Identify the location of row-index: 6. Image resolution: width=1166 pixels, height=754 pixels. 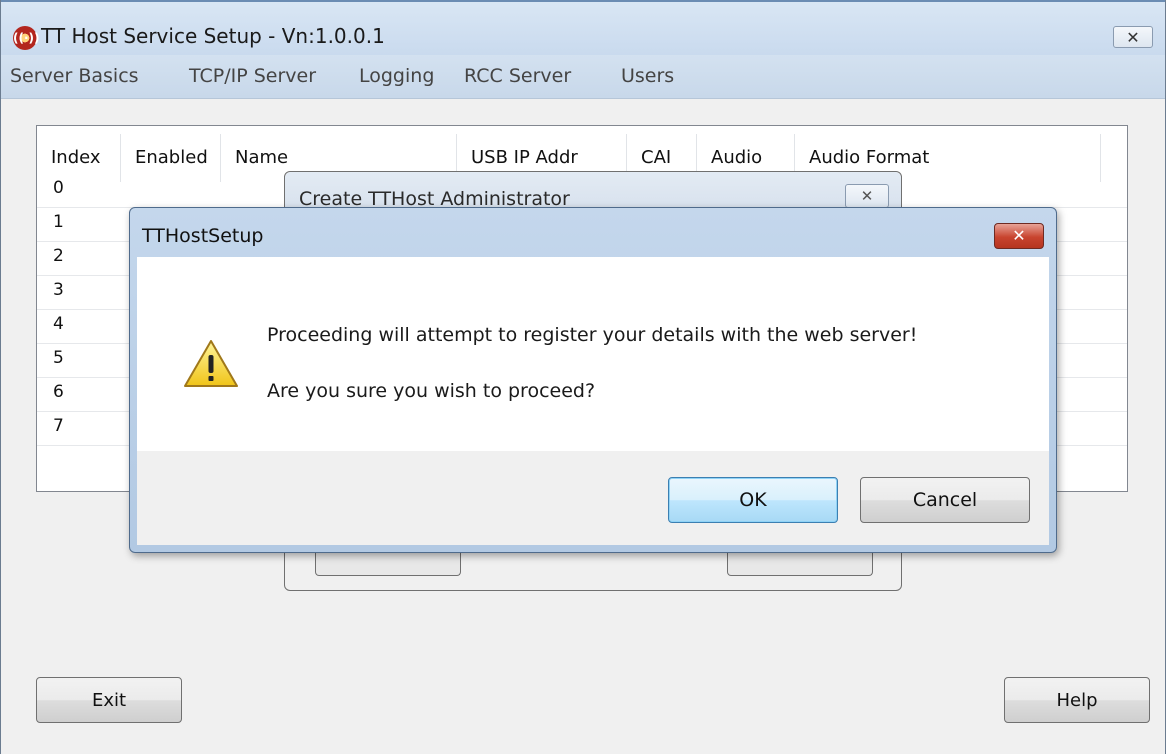
(58, 392).